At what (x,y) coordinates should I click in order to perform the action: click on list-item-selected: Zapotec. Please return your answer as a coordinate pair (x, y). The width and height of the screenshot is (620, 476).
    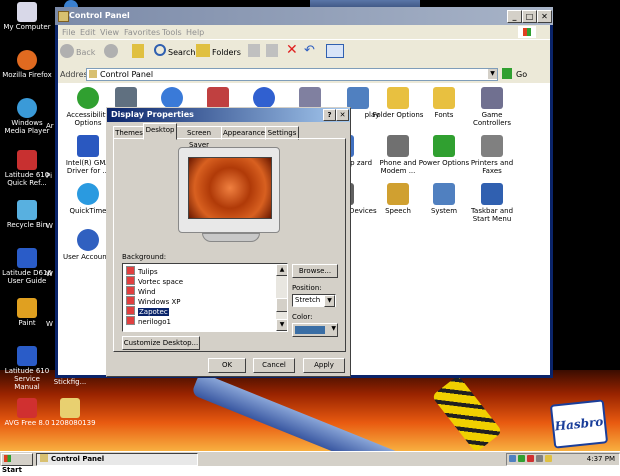
    Looking at the image, I should click on (200, 311).